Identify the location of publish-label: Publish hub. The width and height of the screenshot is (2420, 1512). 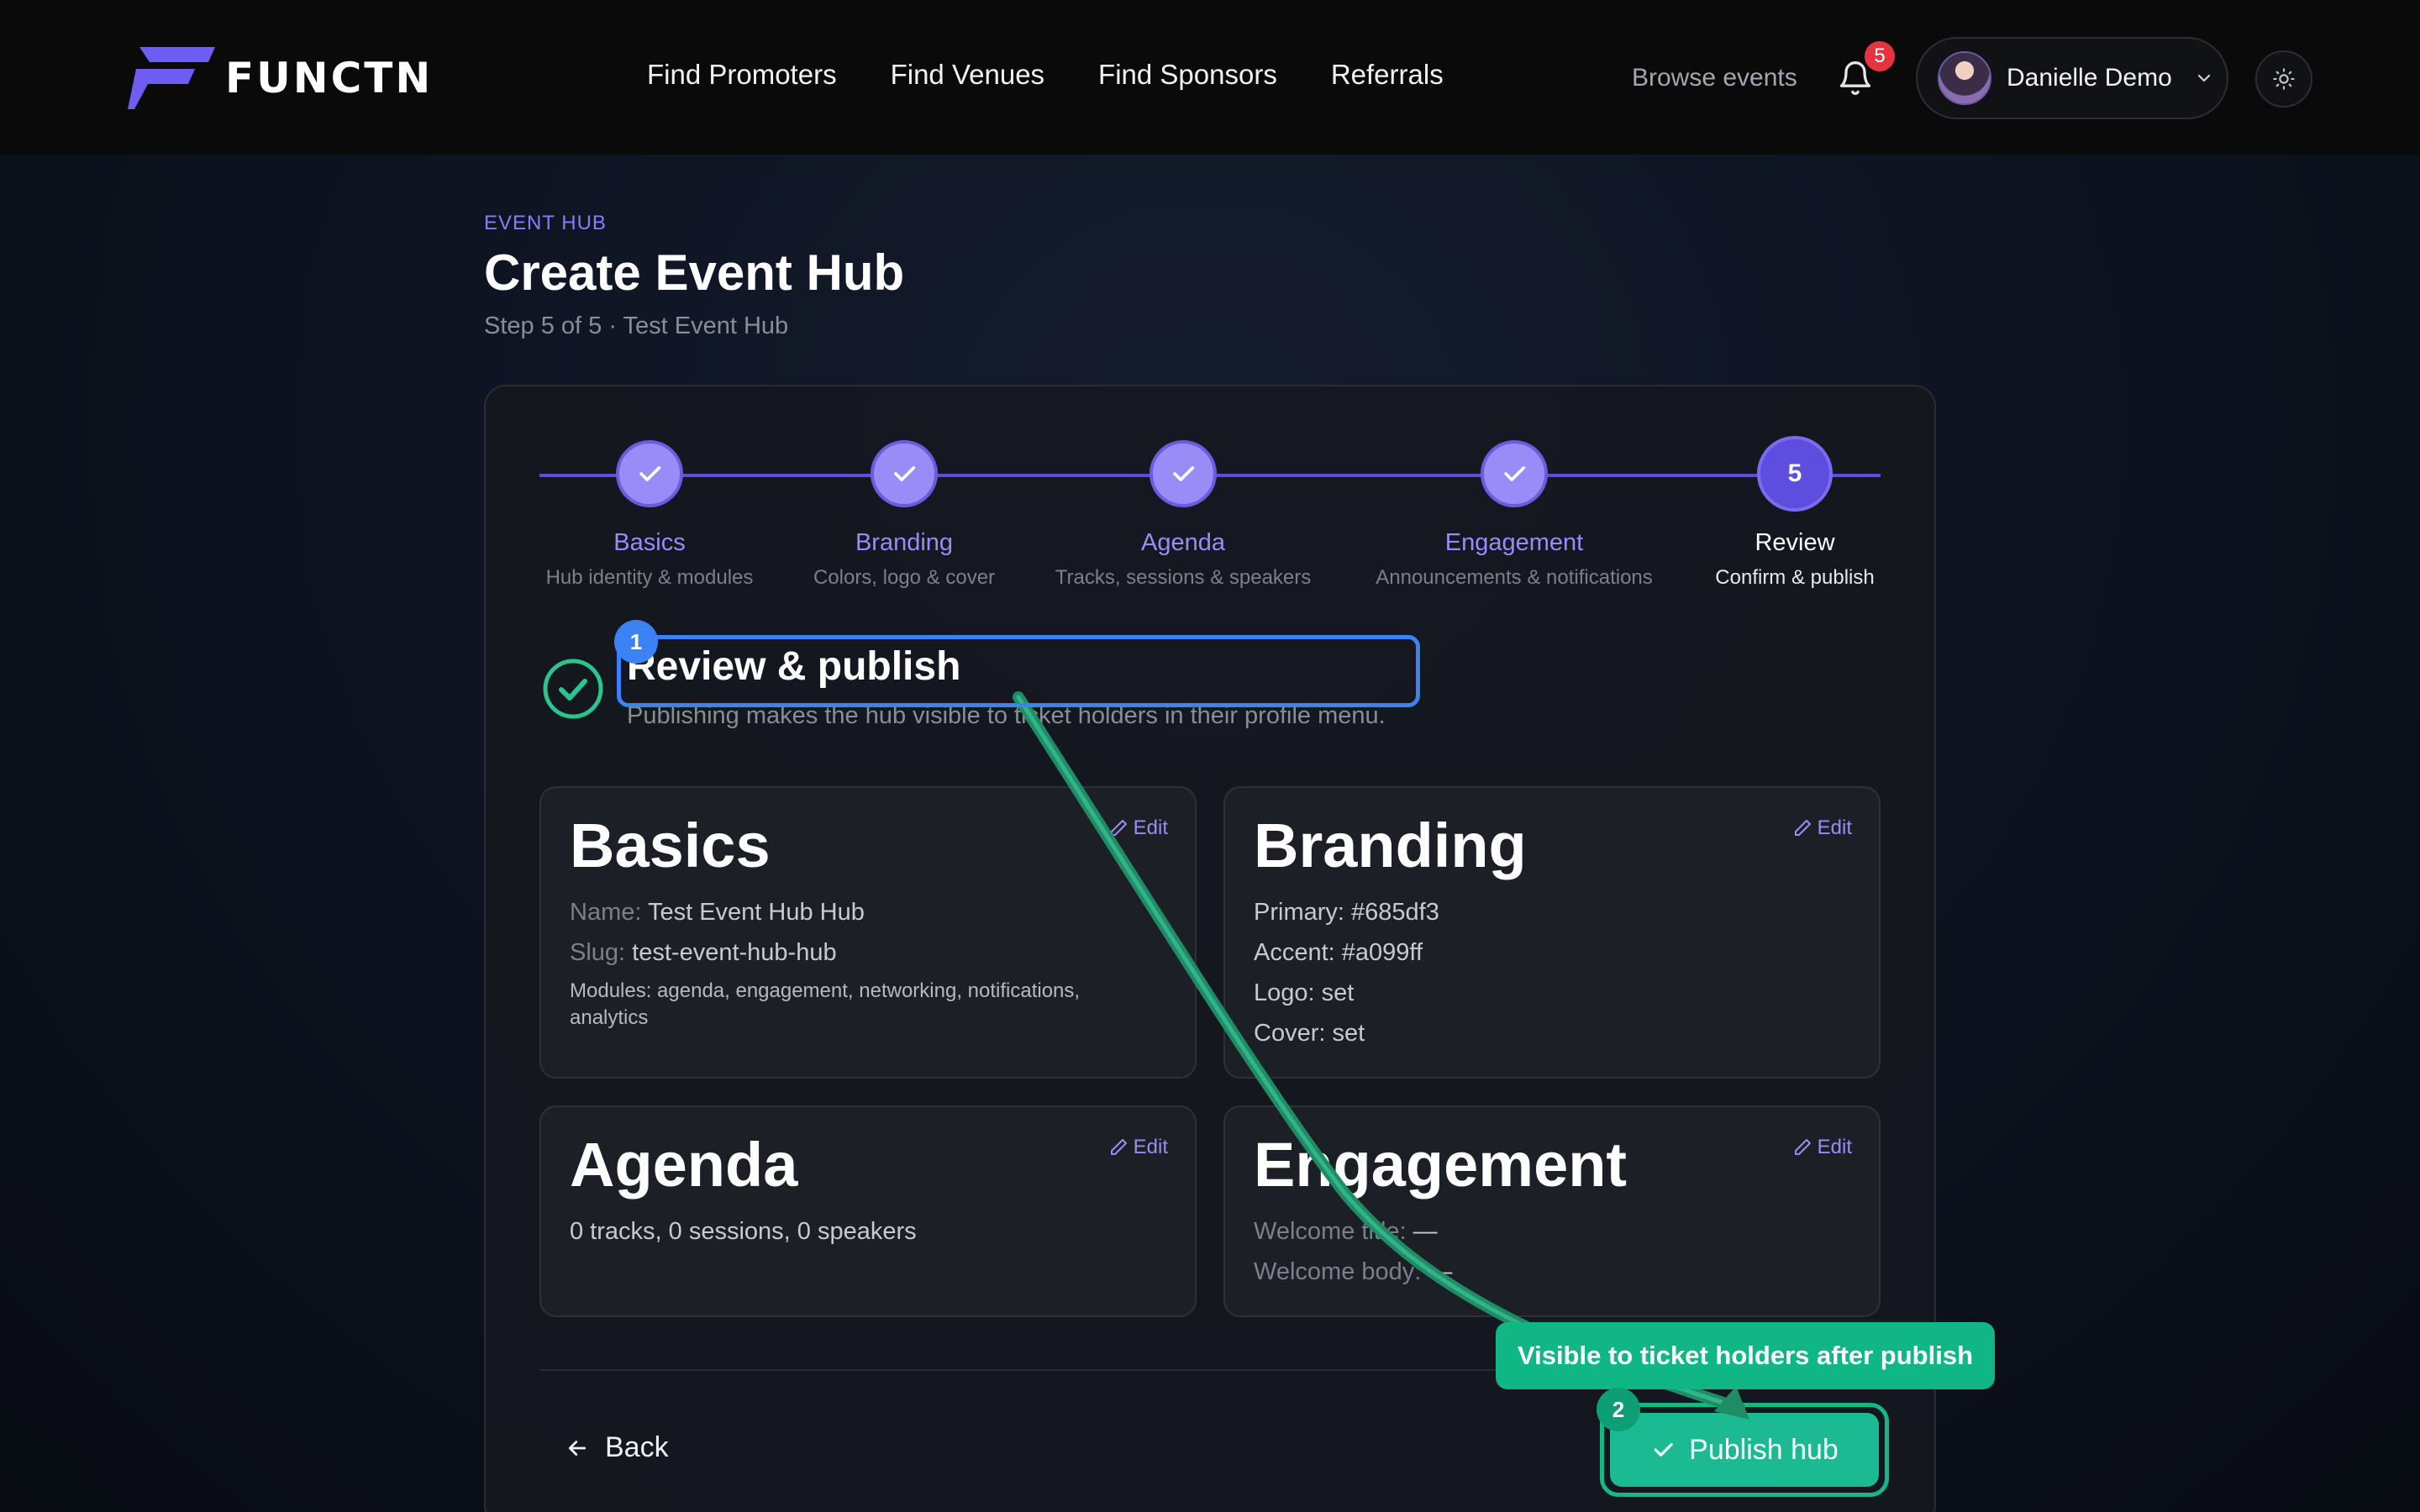
(1764, 1449).